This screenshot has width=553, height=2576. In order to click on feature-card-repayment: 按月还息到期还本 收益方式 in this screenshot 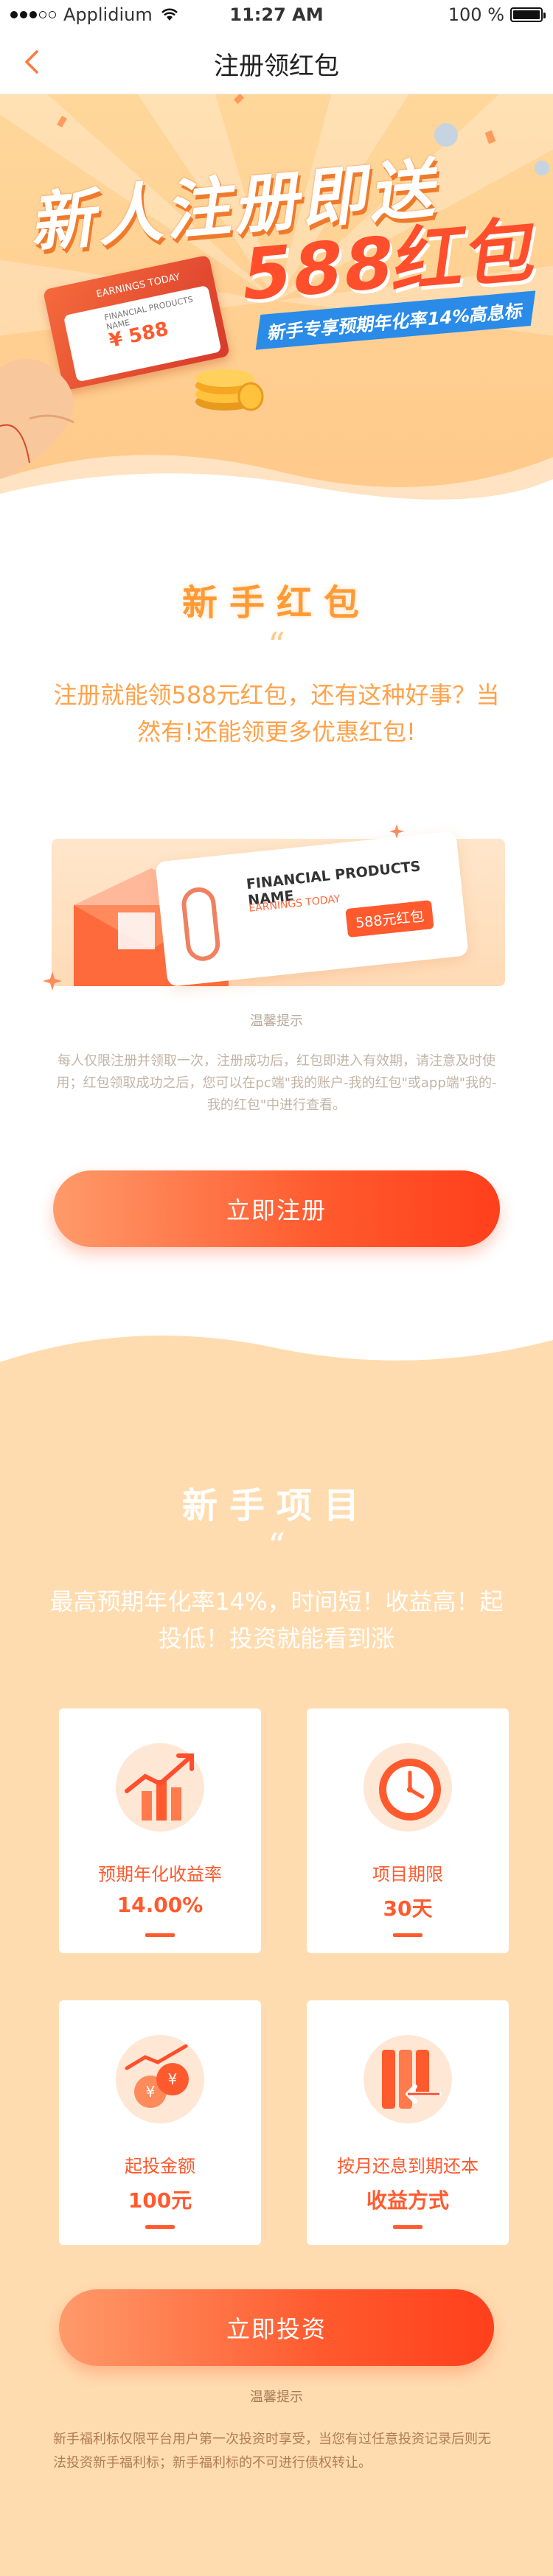, I will do `click(408, 2122)`.